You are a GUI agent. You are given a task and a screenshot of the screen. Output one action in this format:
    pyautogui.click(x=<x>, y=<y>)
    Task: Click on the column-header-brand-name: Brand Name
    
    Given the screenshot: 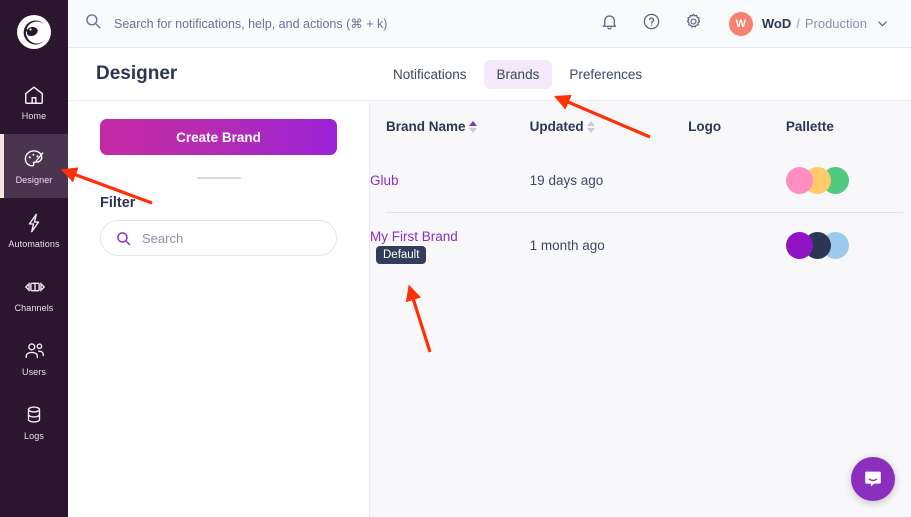 What is the action you would take?
    pyautogui.click(x=450, y=124)
    